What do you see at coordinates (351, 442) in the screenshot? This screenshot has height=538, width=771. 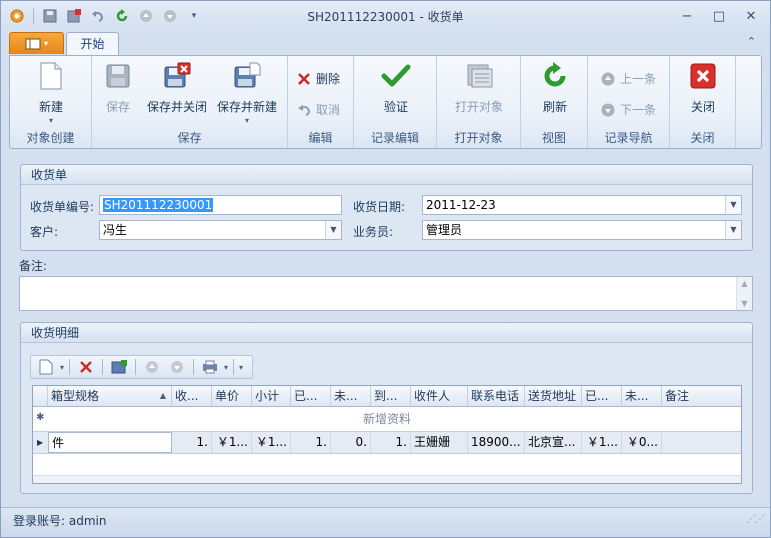 I see `table-cell: 0.` at bounding box center [351, 442].